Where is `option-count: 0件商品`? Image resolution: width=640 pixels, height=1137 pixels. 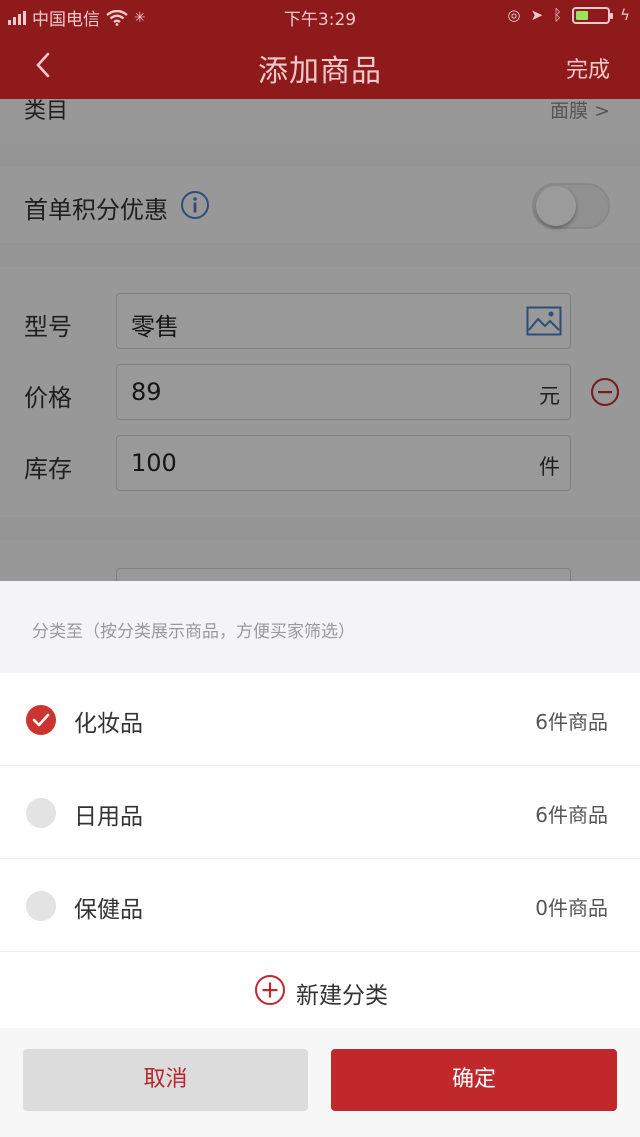 option-count: 0件商品 is located at coordinates (571, 908).